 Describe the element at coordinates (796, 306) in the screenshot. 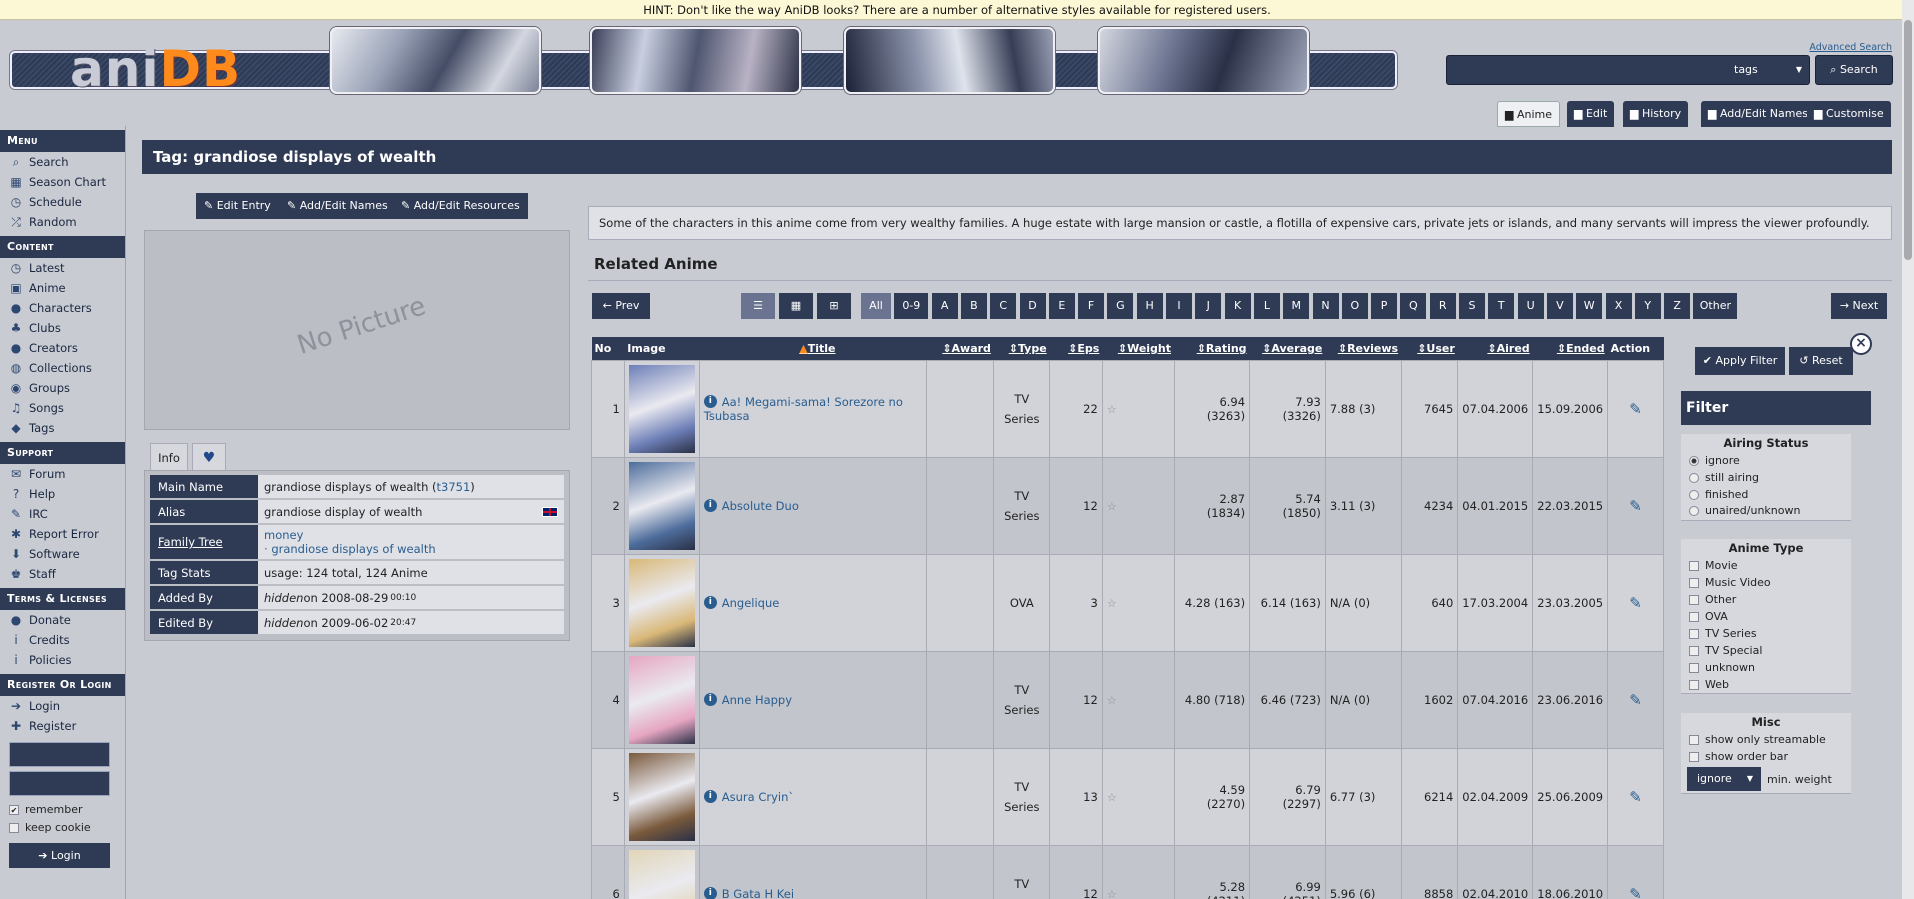

I see `view-grid-button: ▦` at that location.